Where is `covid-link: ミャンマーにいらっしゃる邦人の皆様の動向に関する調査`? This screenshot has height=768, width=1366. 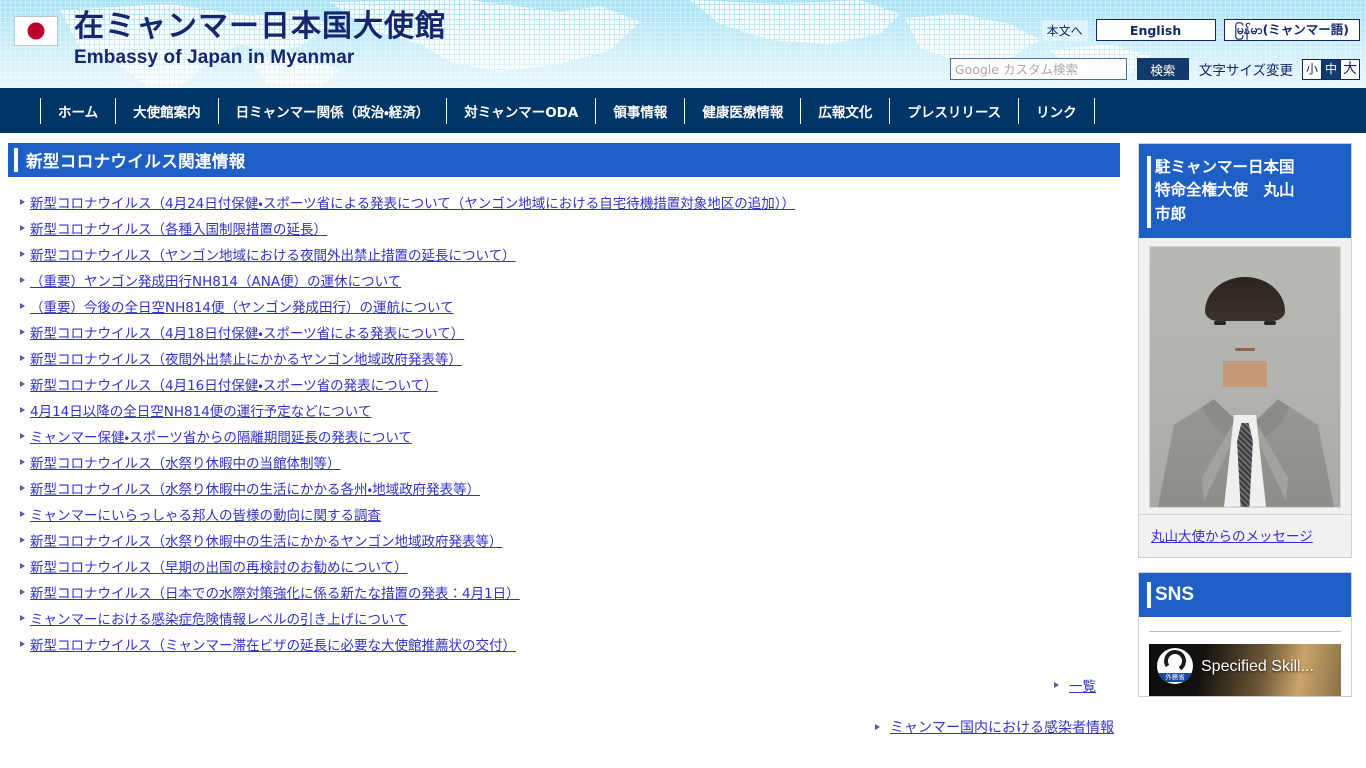
covid-link: ミャンマーにいらっしゃる邦人の皆様の動向に関する調査 is located at coordinates (205, 516).